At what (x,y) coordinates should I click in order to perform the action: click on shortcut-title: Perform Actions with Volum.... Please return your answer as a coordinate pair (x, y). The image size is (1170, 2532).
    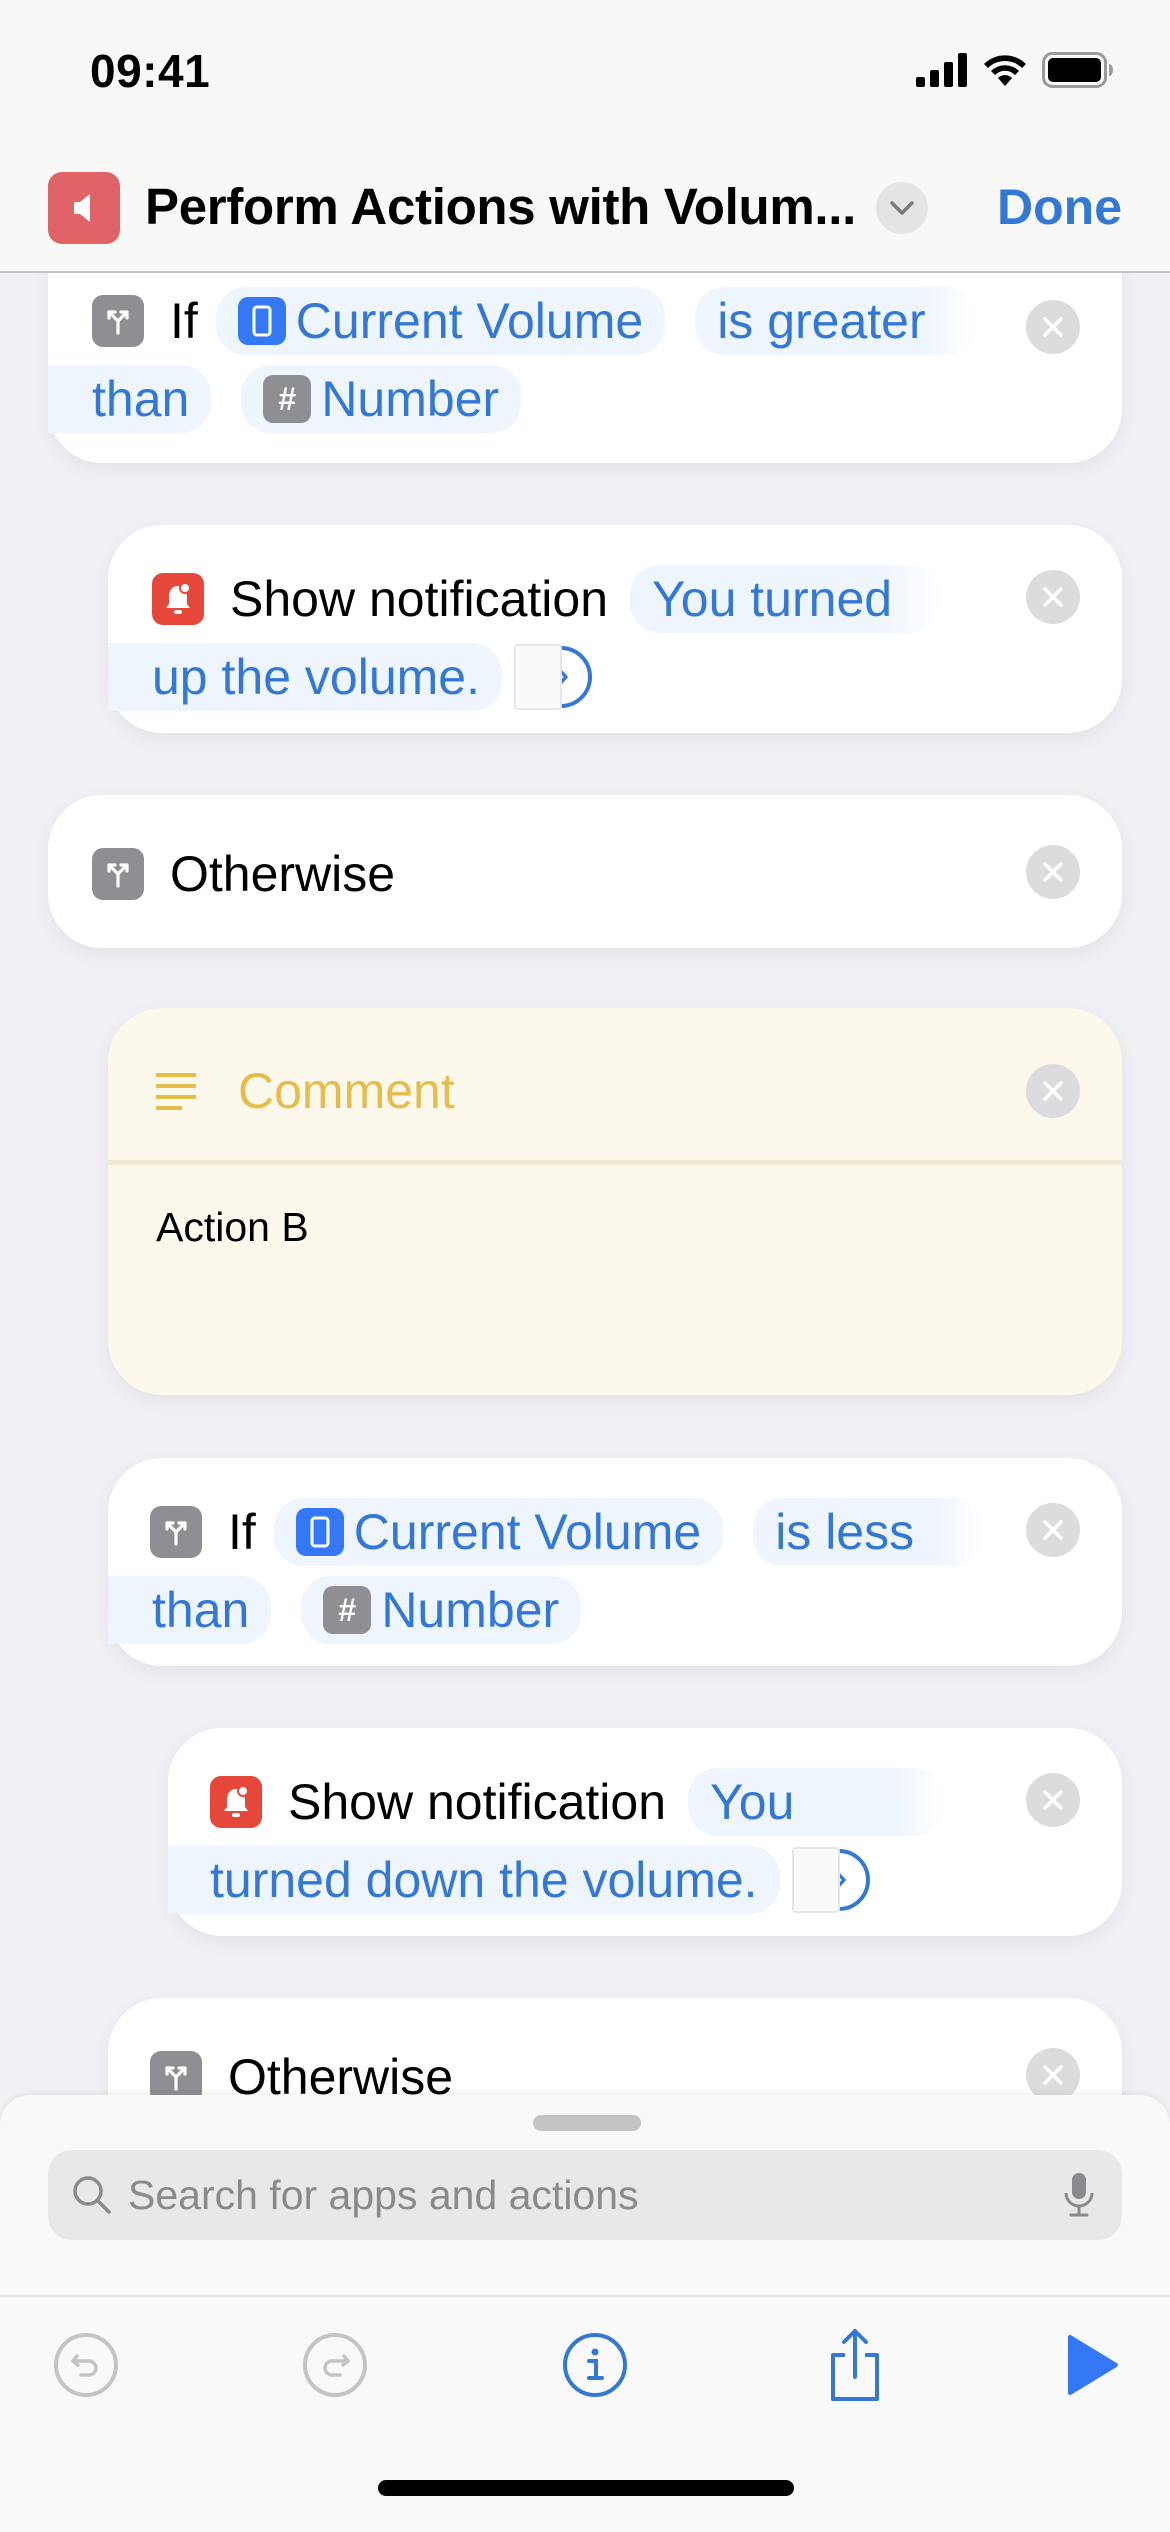
    Looking at the image, I should click on (500, 206).